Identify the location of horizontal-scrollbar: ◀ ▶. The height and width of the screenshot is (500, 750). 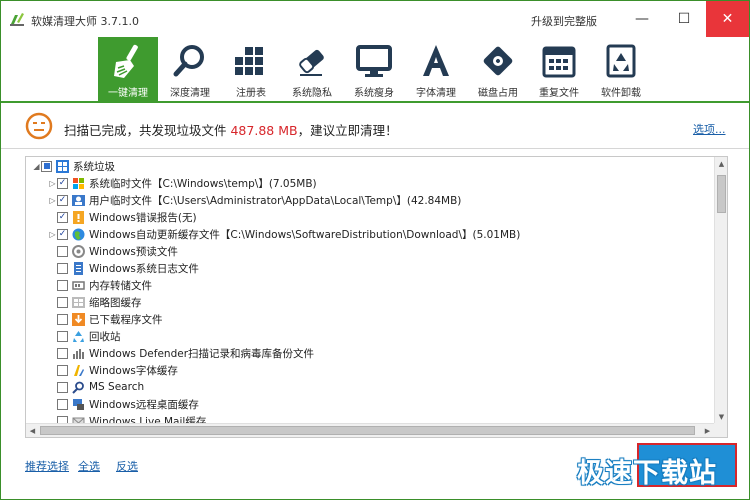
(370, 430).